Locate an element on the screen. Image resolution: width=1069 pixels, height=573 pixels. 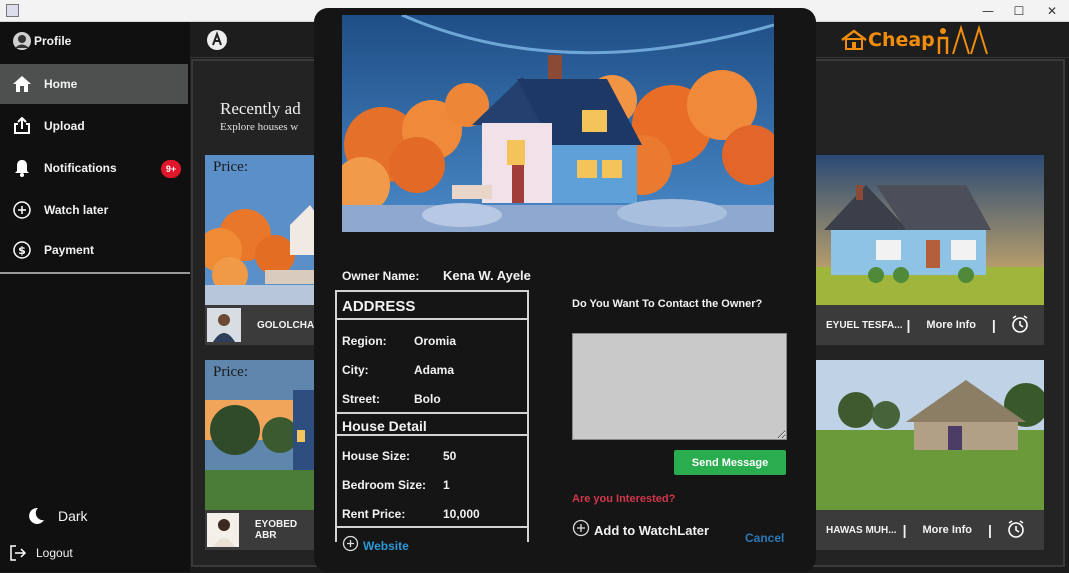
bedroom-size-value: 1 is located at coordinates (446, 485).